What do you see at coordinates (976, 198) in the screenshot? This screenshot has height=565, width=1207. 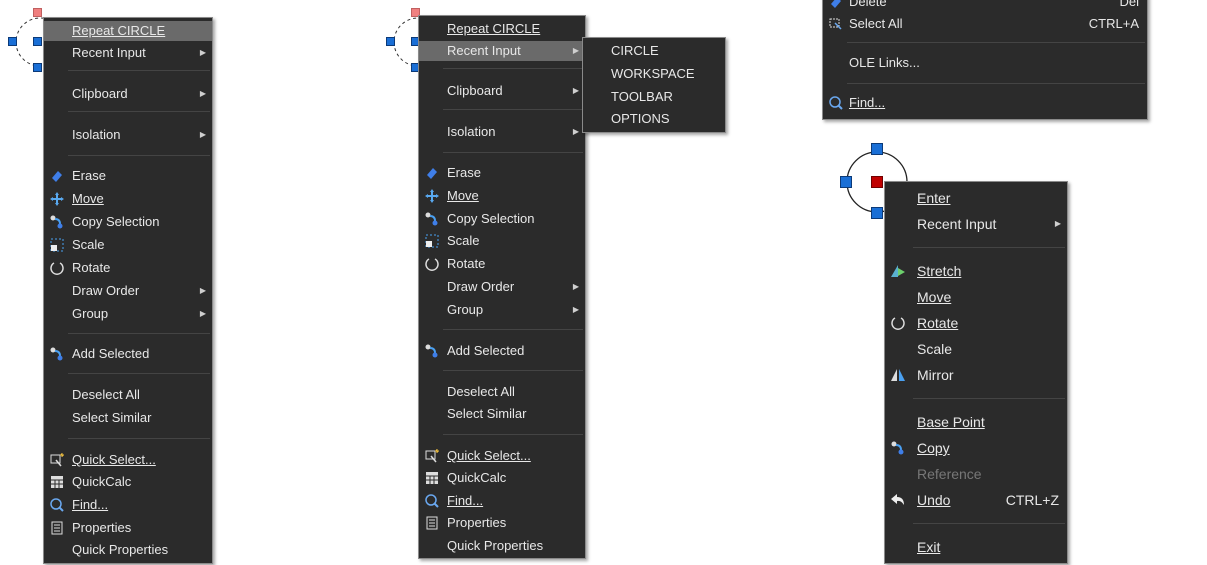 I see `menu-item-enter: Enter` at bounding box center [976, 198].